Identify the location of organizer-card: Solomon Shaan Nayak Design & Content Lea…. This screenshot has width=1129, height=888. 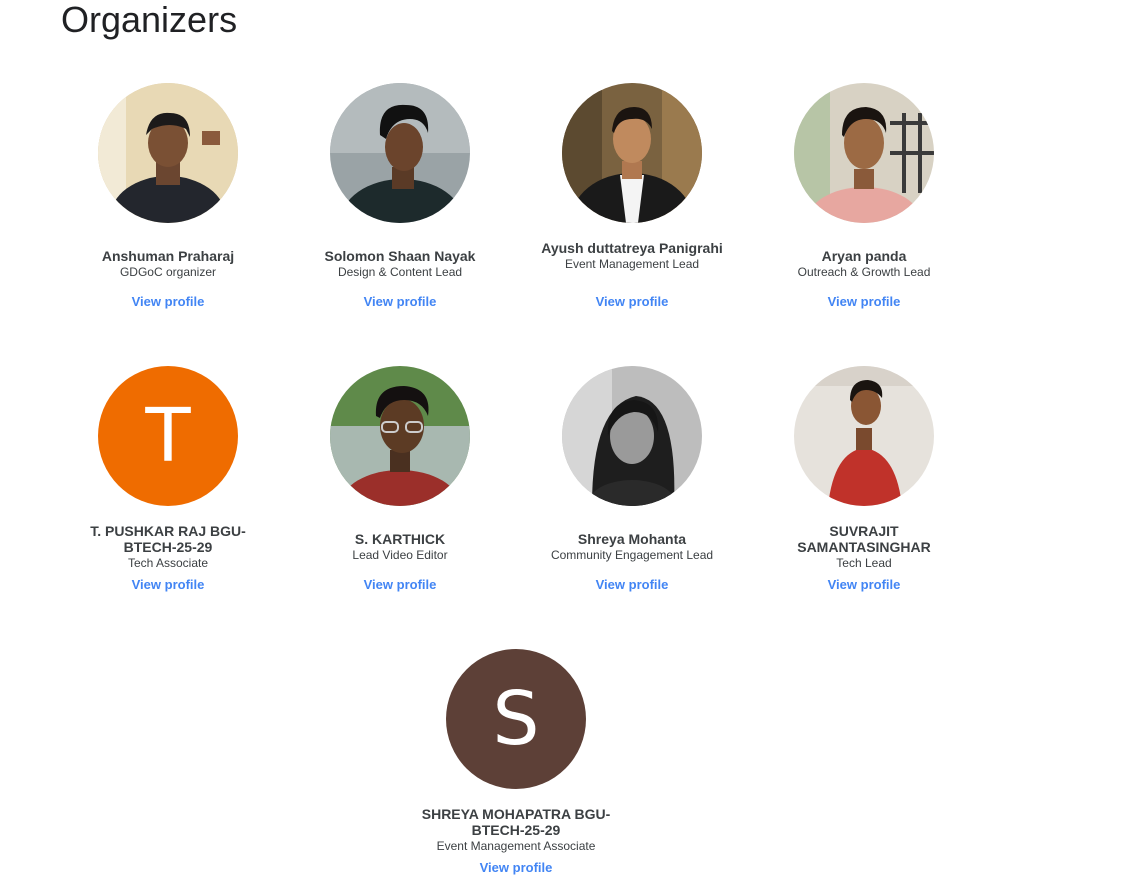
(400, 196).